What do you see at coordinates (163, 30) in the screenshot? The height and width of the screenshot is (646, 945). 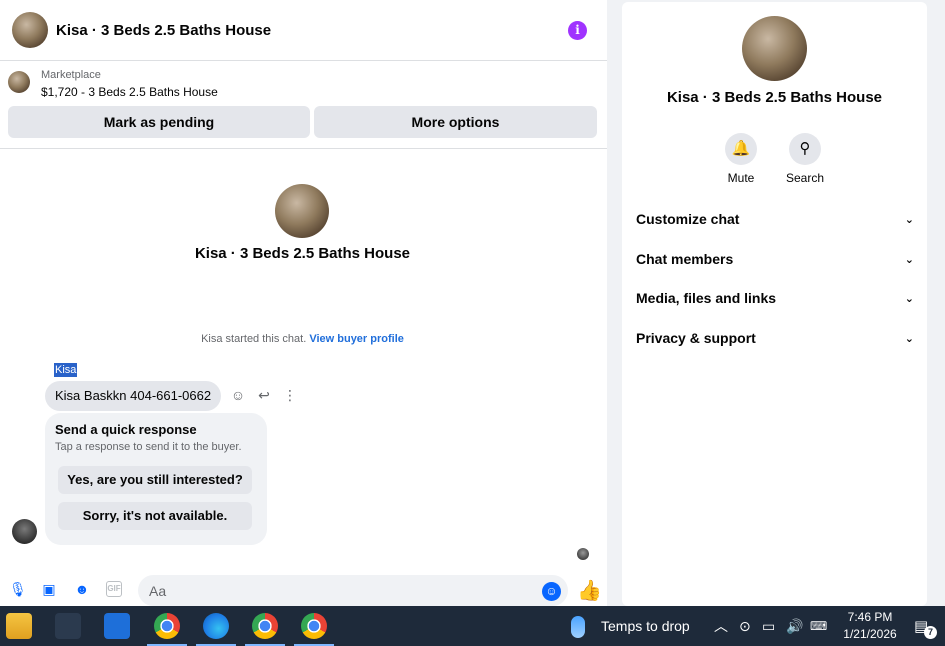 I see `chat-title: Kisa · 3 Beds 2.5 Baths House` at bounding box center [163, 30].